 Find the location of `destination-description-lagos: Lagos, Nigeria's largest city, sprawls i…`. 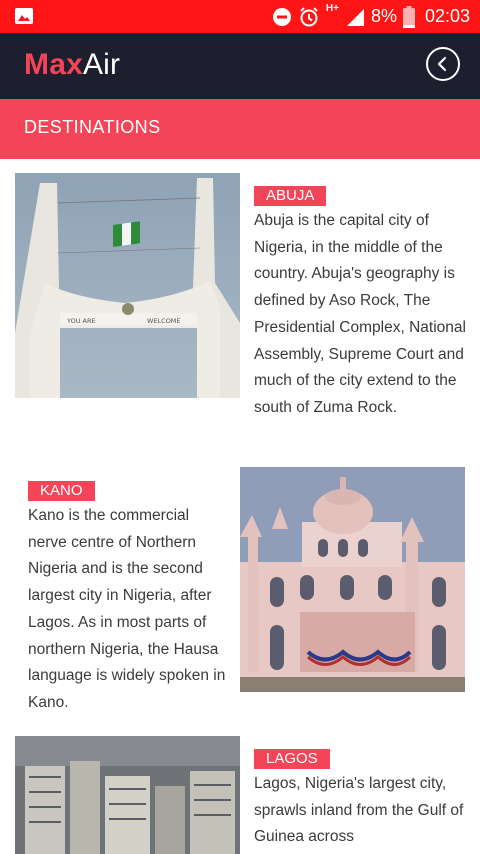

destination-description-lagos: Lagos, Nigeria's largest city, sprawls i… is located at coordinates (359, 810).